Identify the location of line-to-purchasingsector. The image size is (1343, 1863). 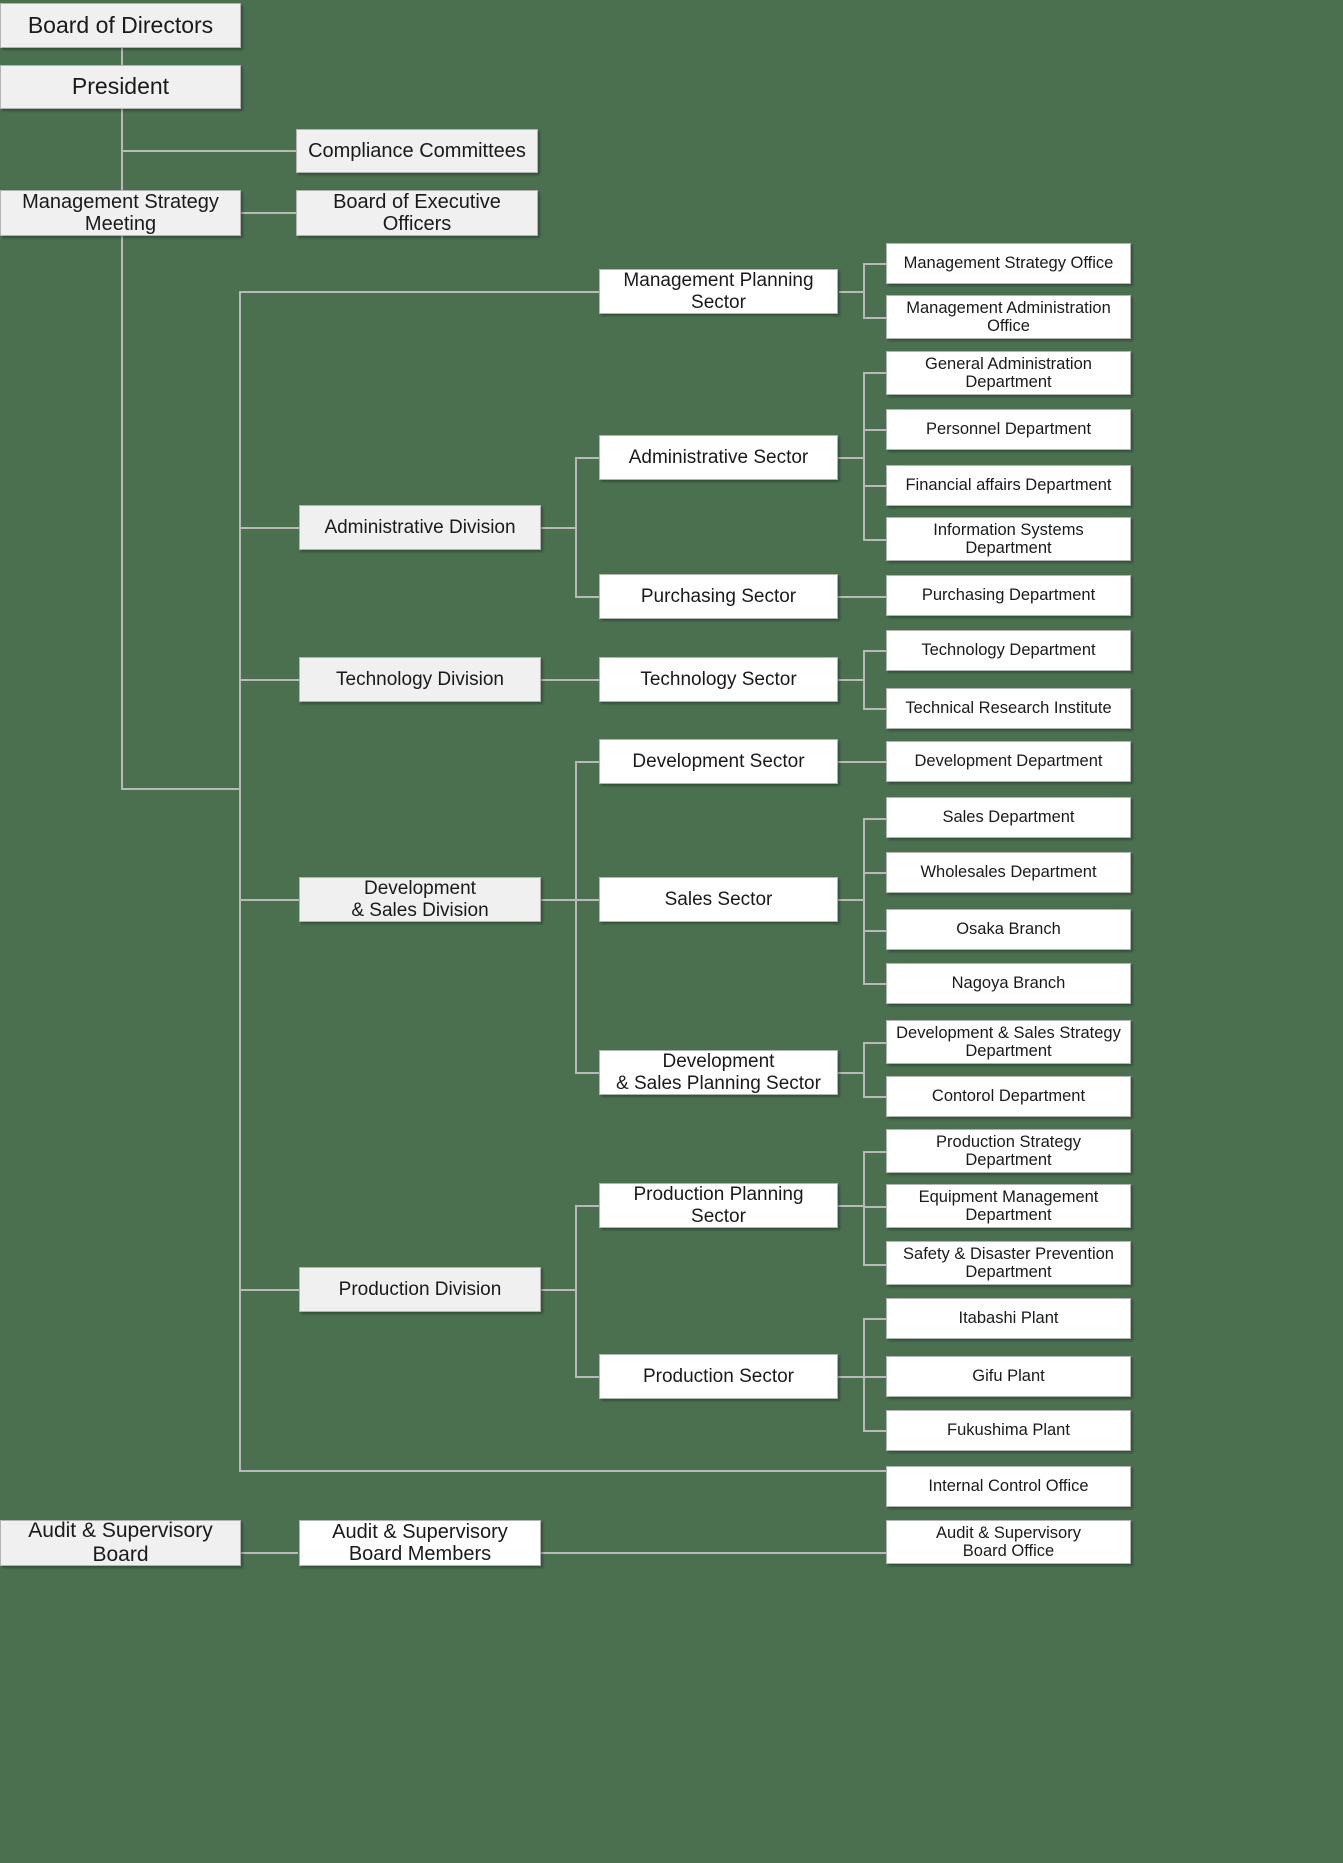
(587, 597).